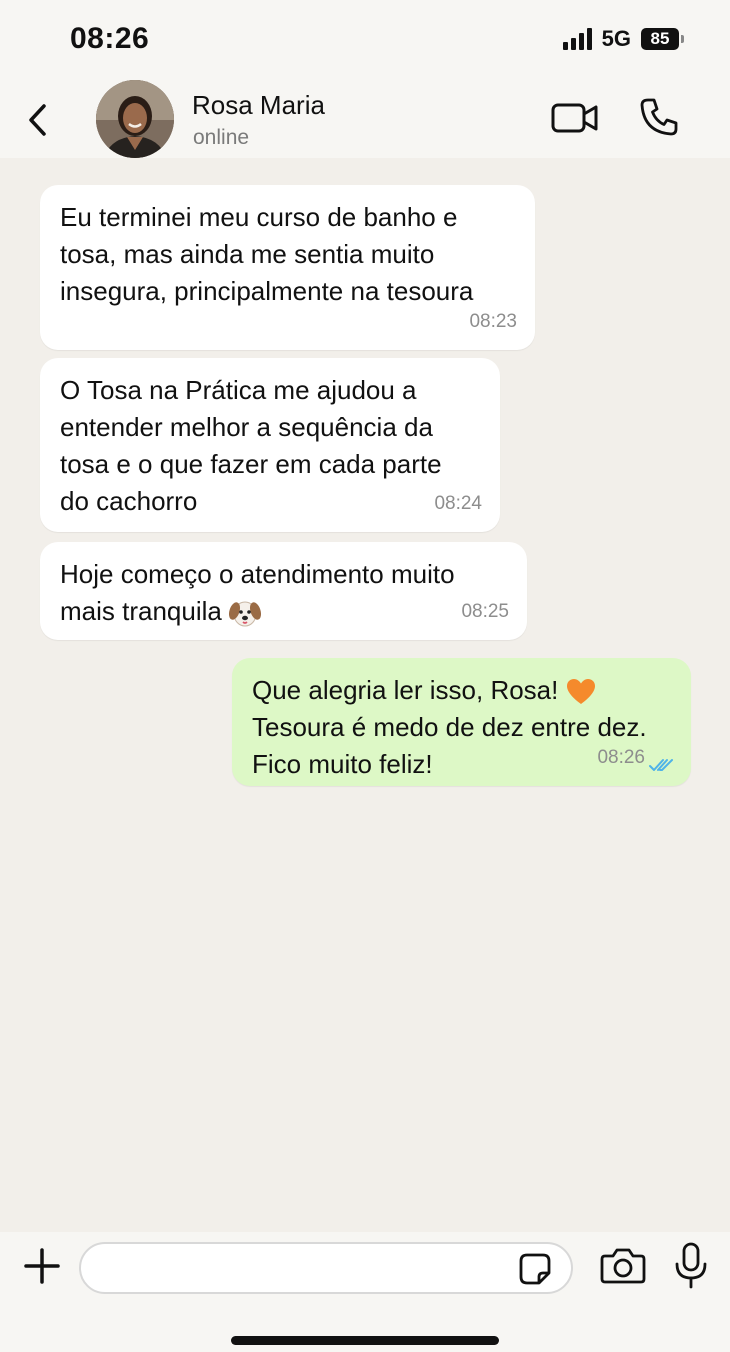  Describe the element at coordinates (267, 291) in the screenshot. I see `message-line: insegura, principalmente na tesoura` at that location.